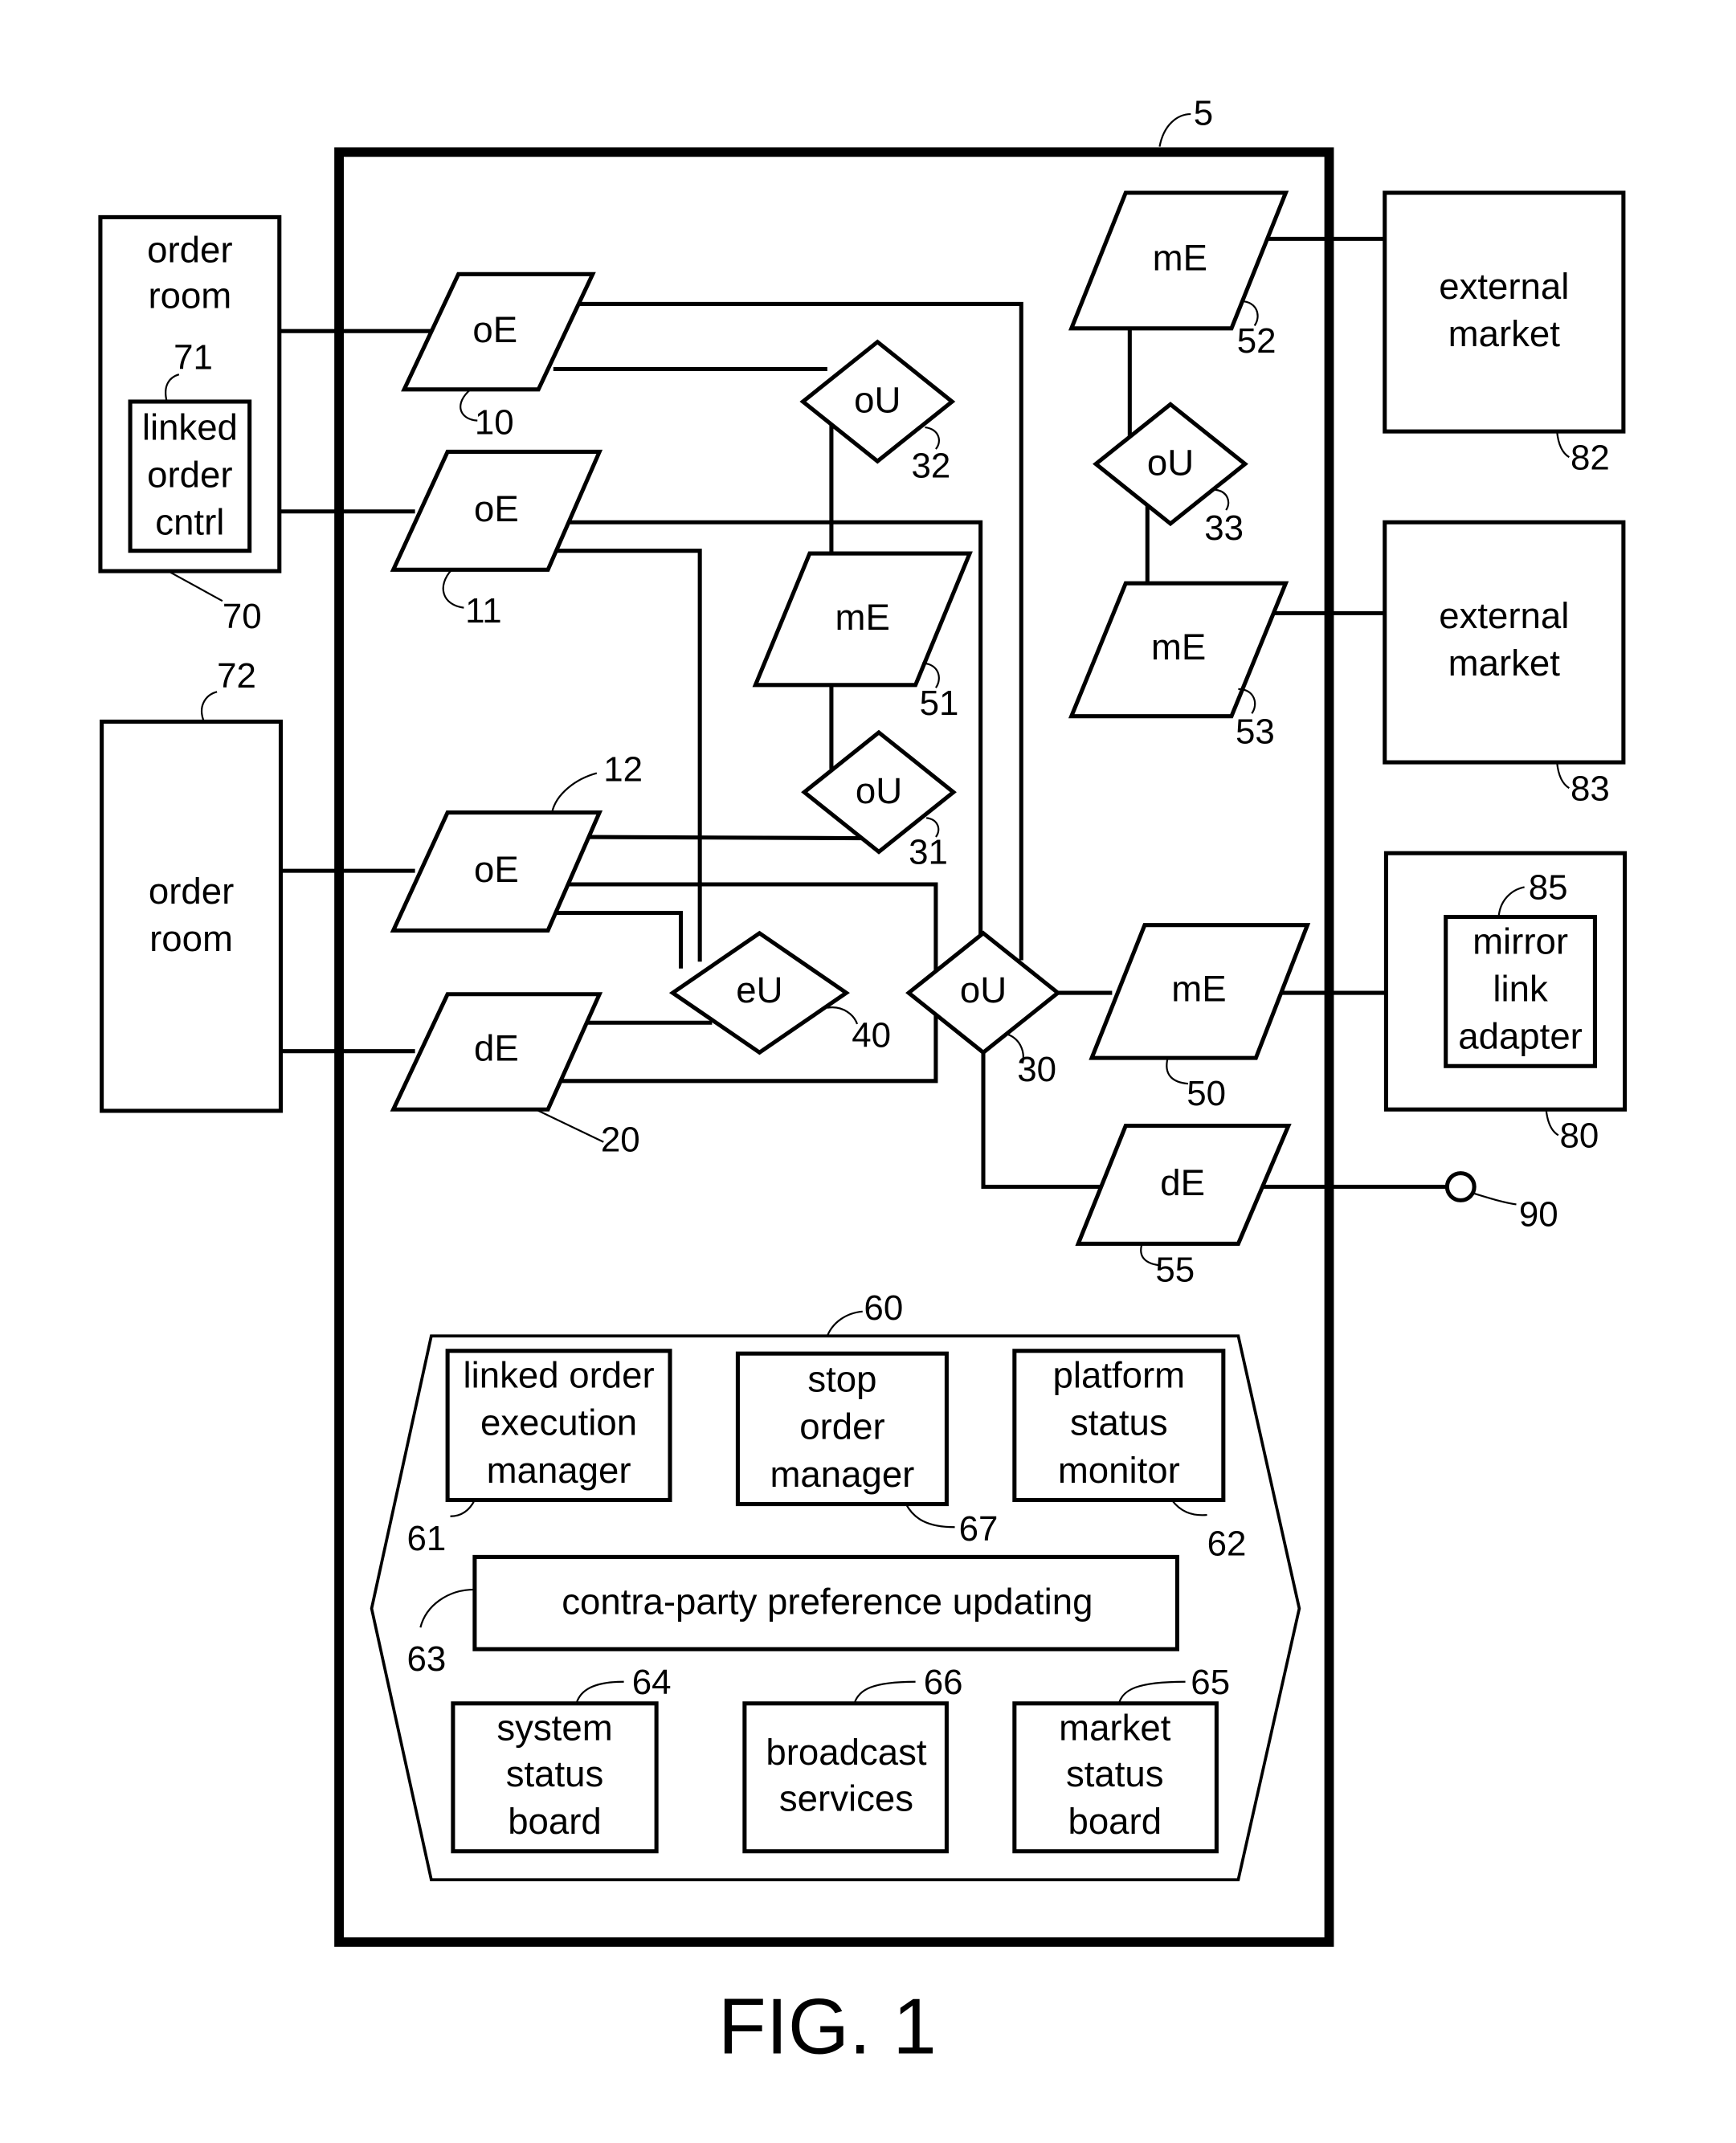 The height and width of the screenshot is (2143, 1736). Describe the element at coordinates (515, 1076) in the screenshot. I see `node-dE-20: dE 20` at that location.